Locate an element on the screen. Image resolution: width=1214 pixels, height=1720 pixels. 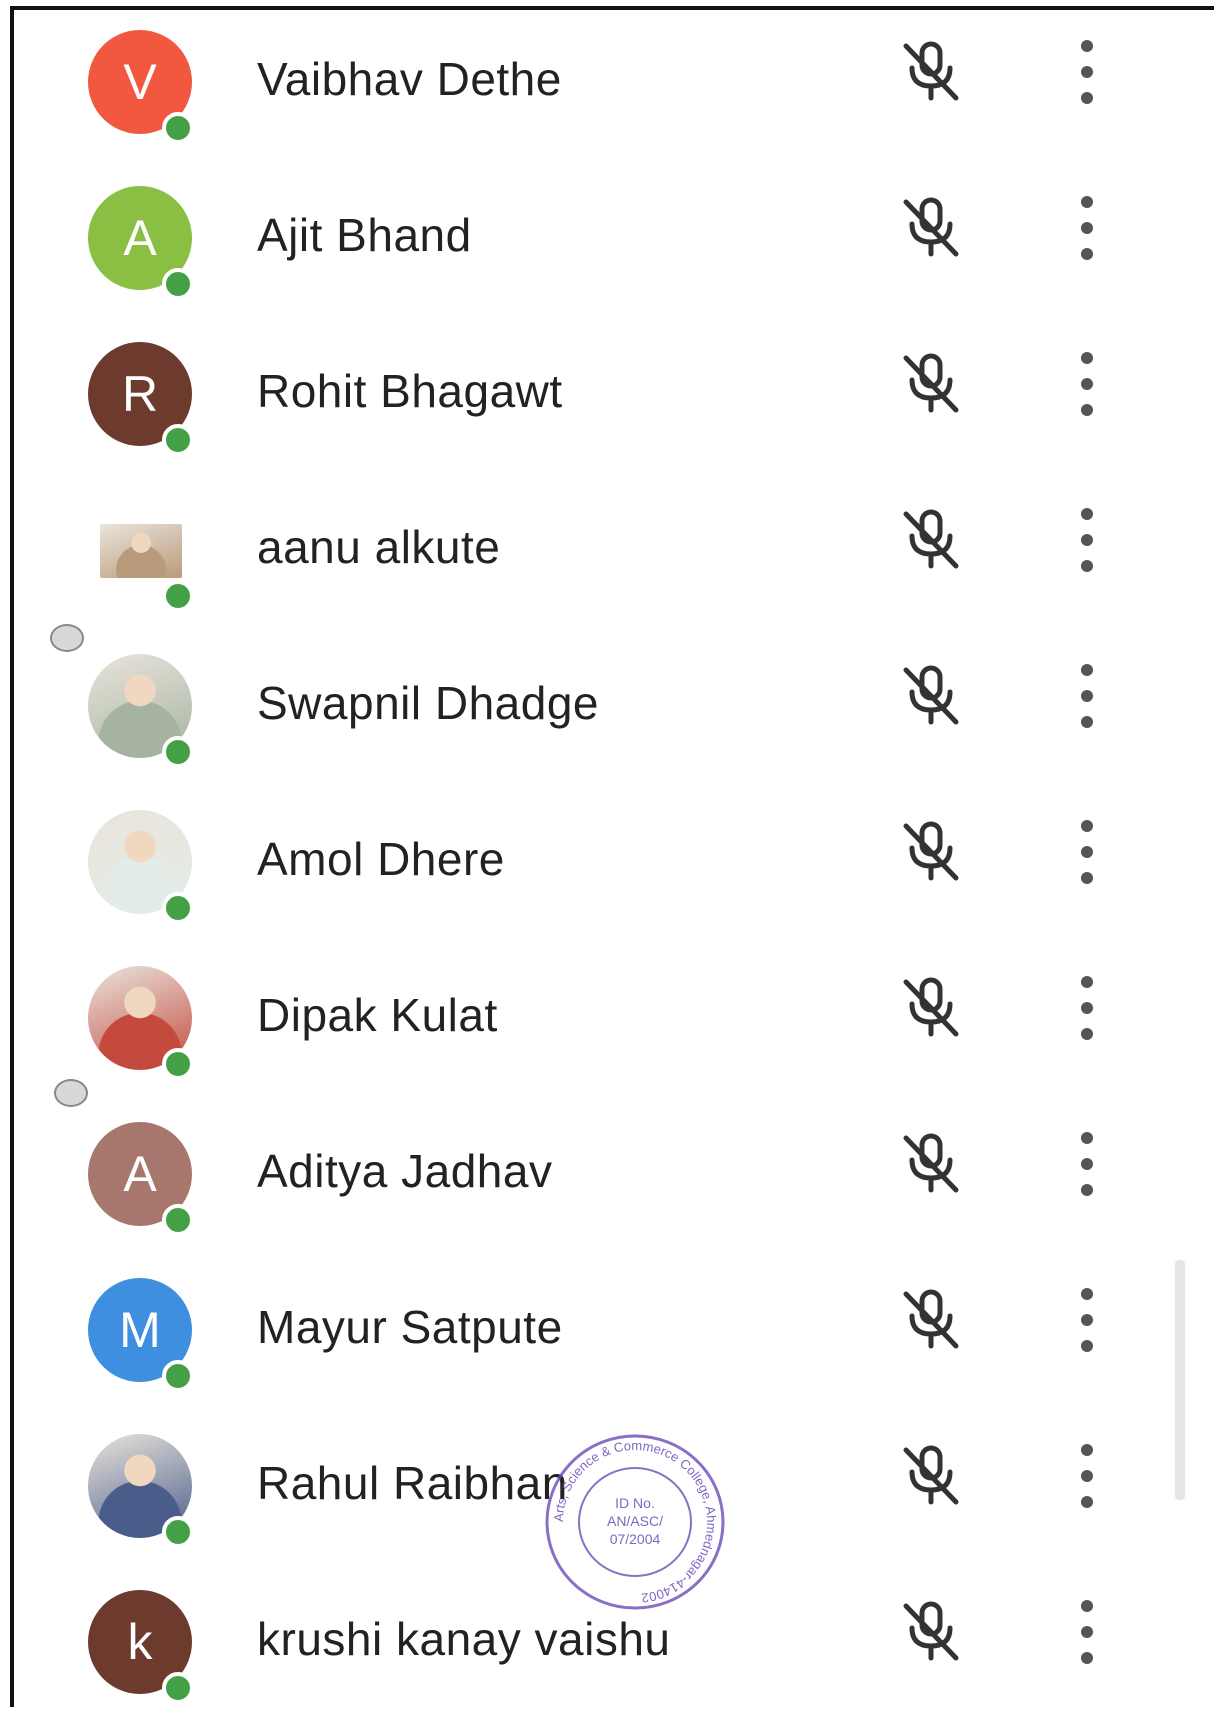
participant-row: R Rohit Bhagawt is located at coordinates (590, 394).